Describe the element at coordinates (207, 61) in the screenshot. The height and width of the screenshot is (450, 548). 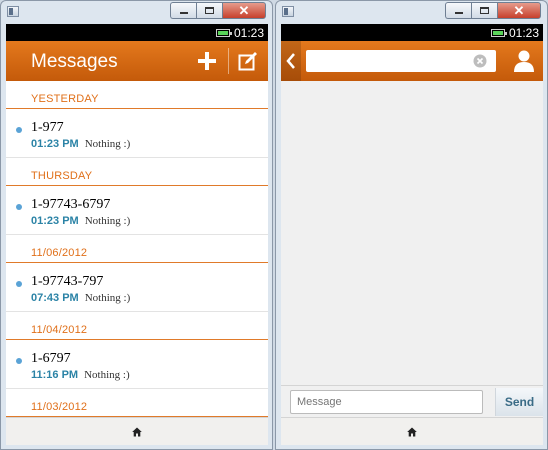
I see `plus-icon` at that location.